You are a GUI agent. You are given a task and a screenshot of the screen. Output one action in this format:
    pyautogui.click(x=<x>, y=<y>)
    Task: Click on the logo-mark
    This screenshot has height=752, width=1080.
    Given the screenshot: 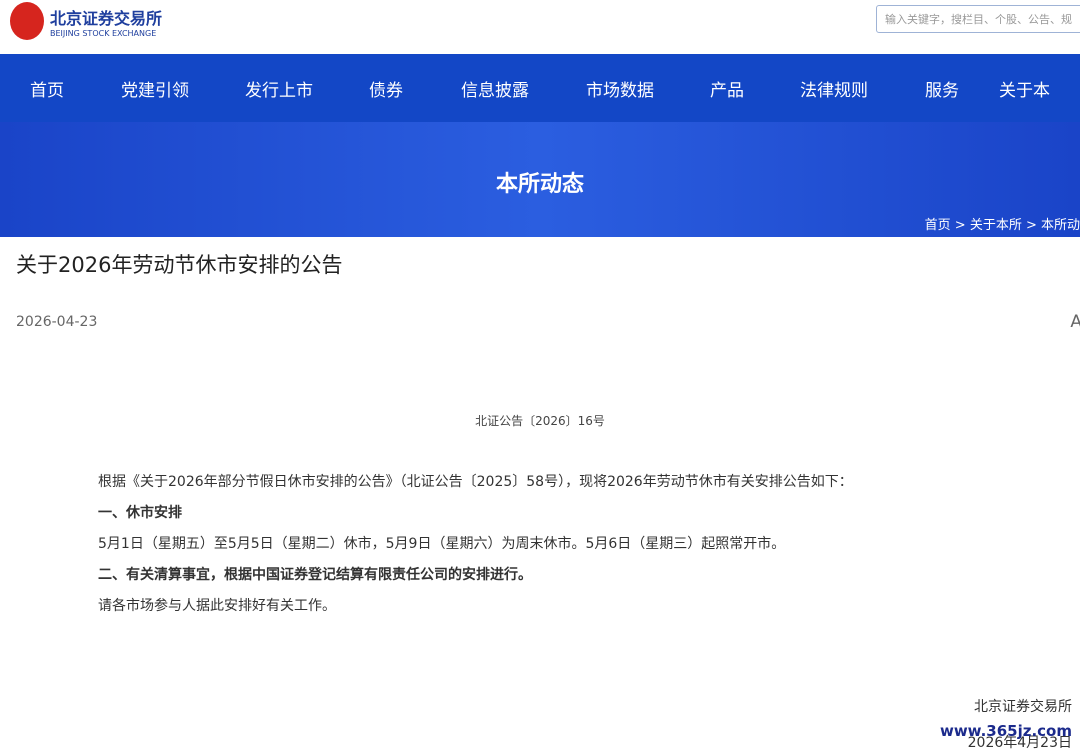 What is the action you would take?
    pyautogui.click(x=27, y=21)
    